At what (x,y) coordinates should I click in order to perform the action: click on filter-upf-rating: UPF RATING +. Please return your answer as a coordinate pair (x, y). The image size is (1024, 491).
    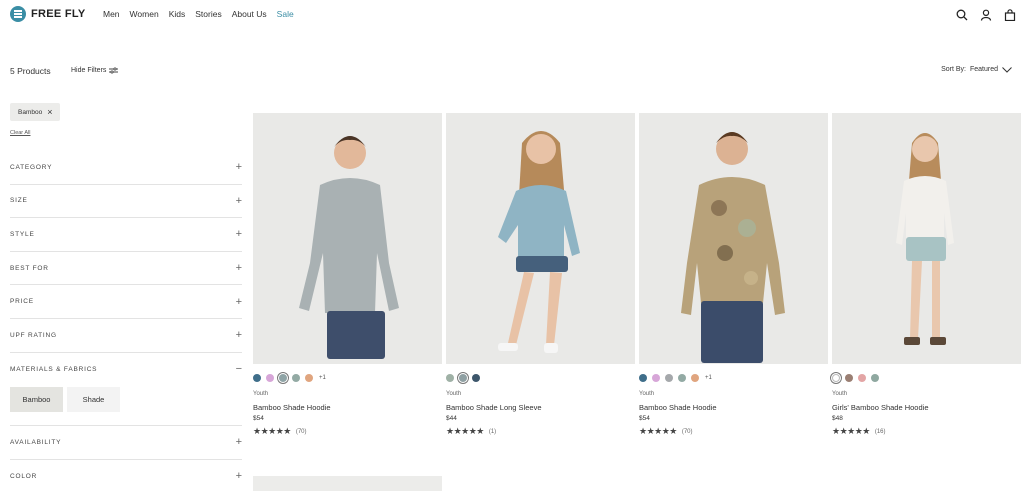
    Looking at the image, I should click on (126, 336).